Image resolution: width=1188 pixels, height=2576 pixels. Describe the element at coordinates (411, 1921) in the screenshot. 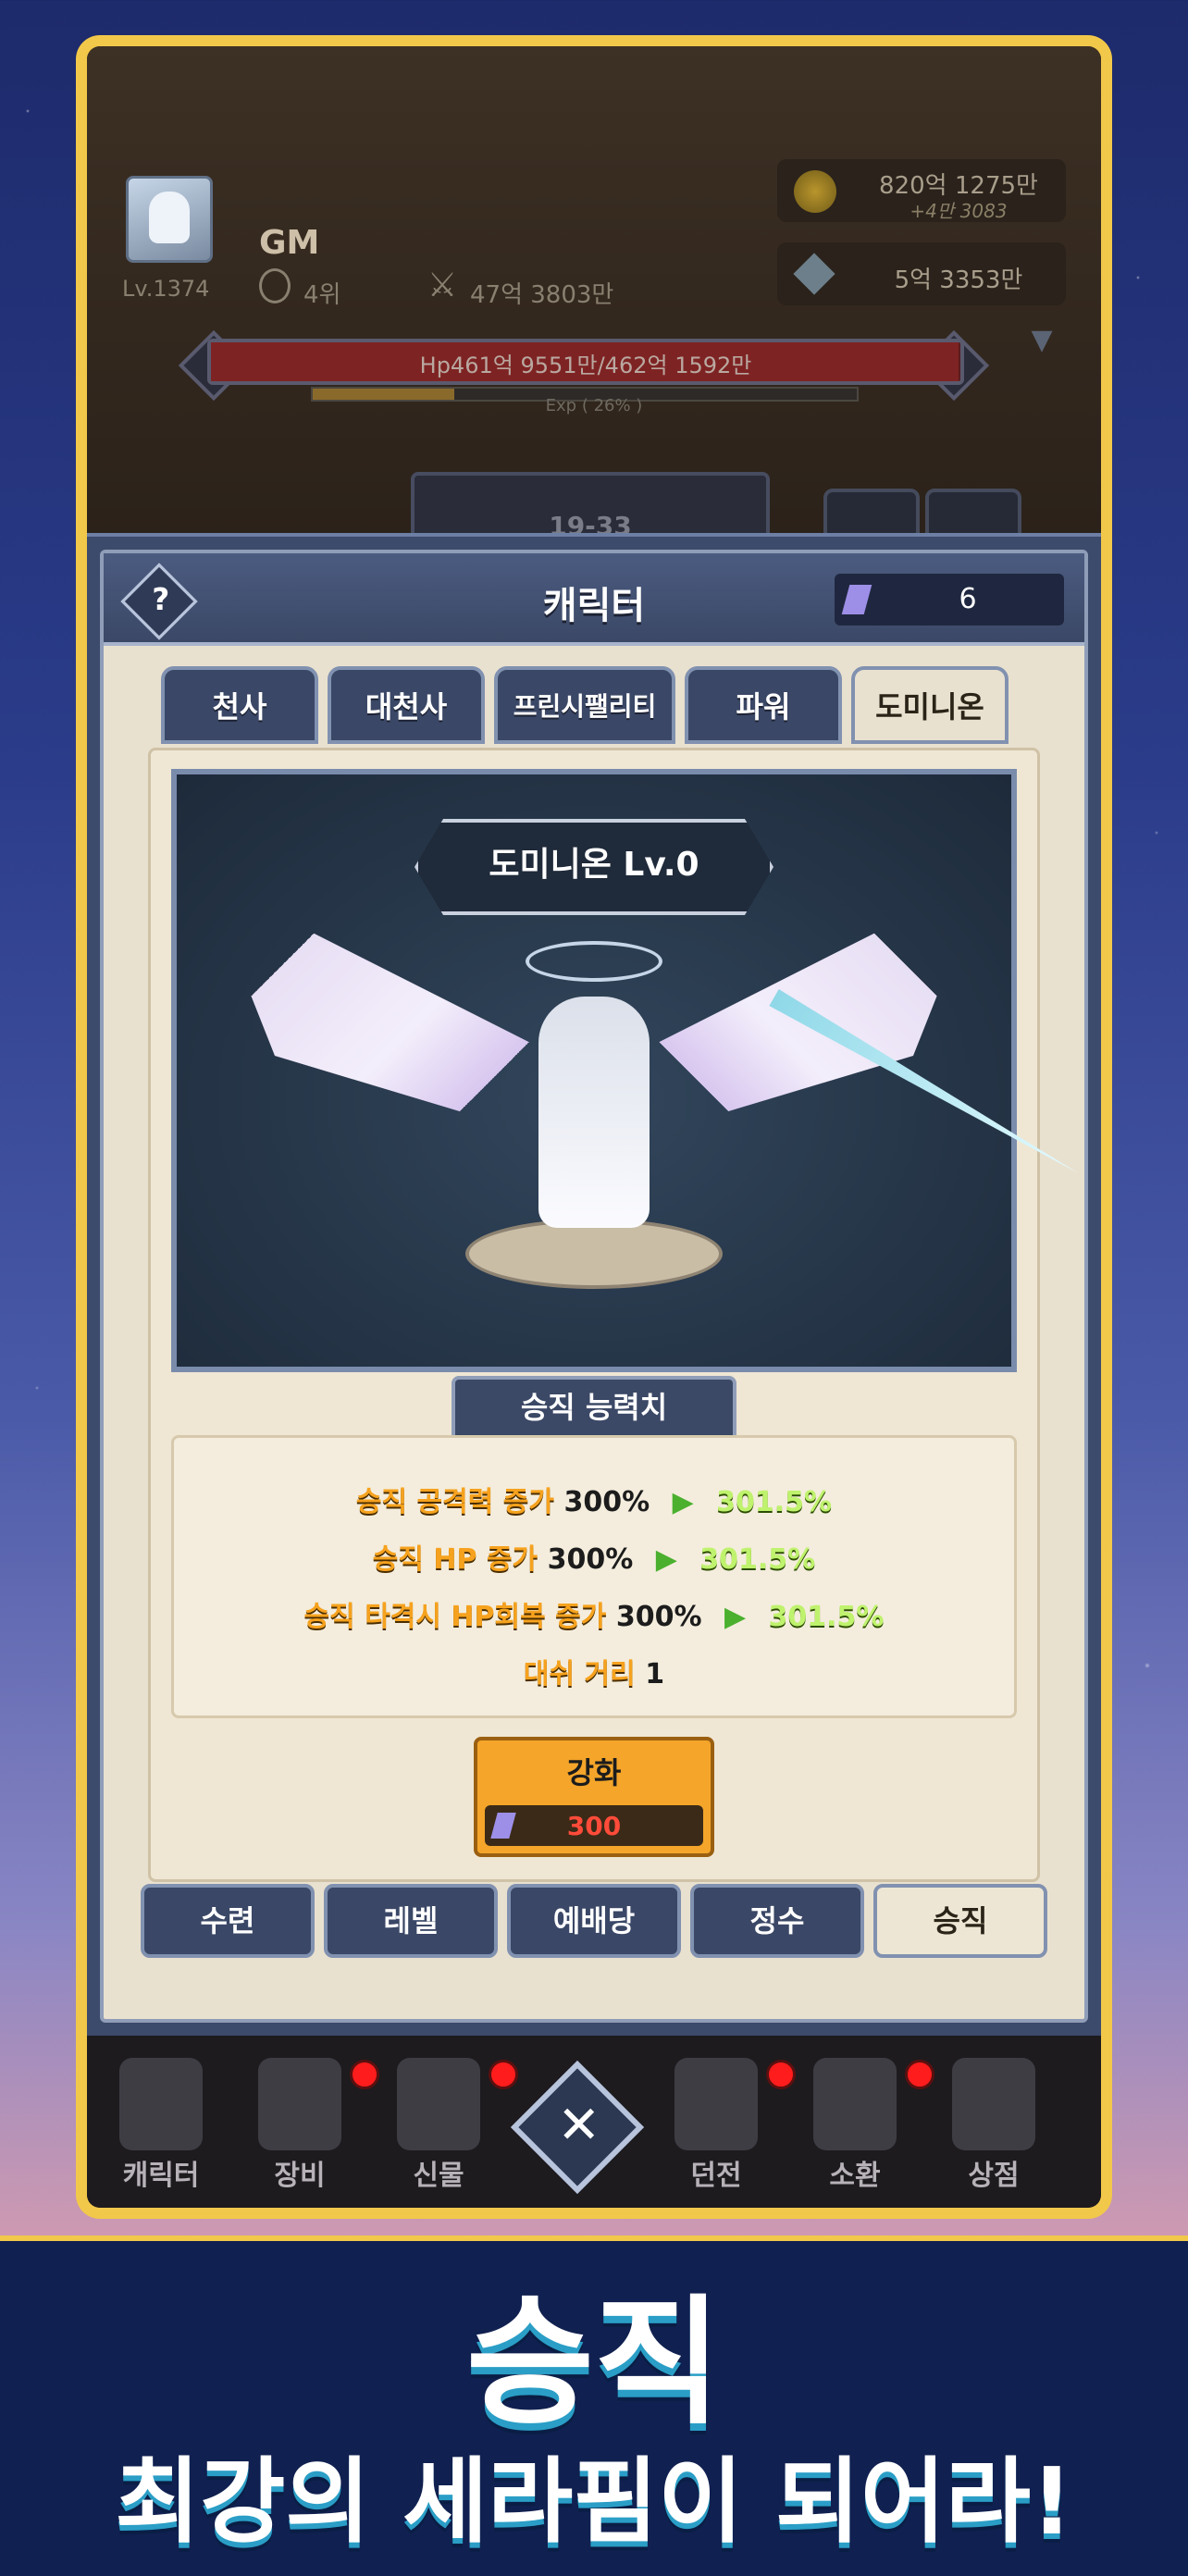

I see `tab-level: 레벨` at that location.